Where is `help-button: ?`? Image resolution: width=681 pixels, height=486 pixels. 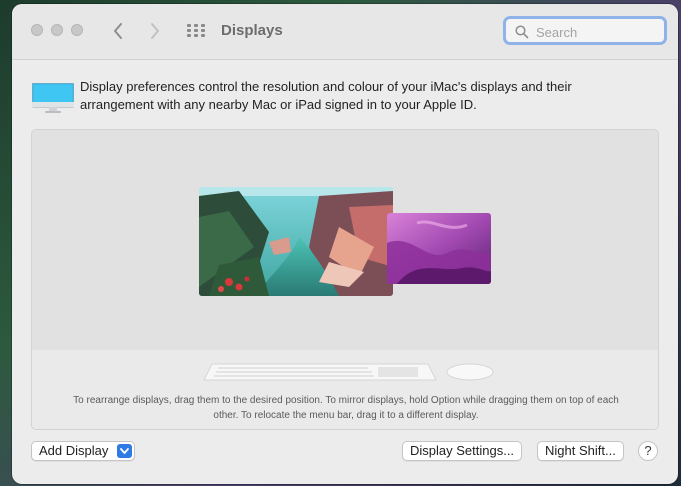
help-button: ? is located at coordinates (648, 451).